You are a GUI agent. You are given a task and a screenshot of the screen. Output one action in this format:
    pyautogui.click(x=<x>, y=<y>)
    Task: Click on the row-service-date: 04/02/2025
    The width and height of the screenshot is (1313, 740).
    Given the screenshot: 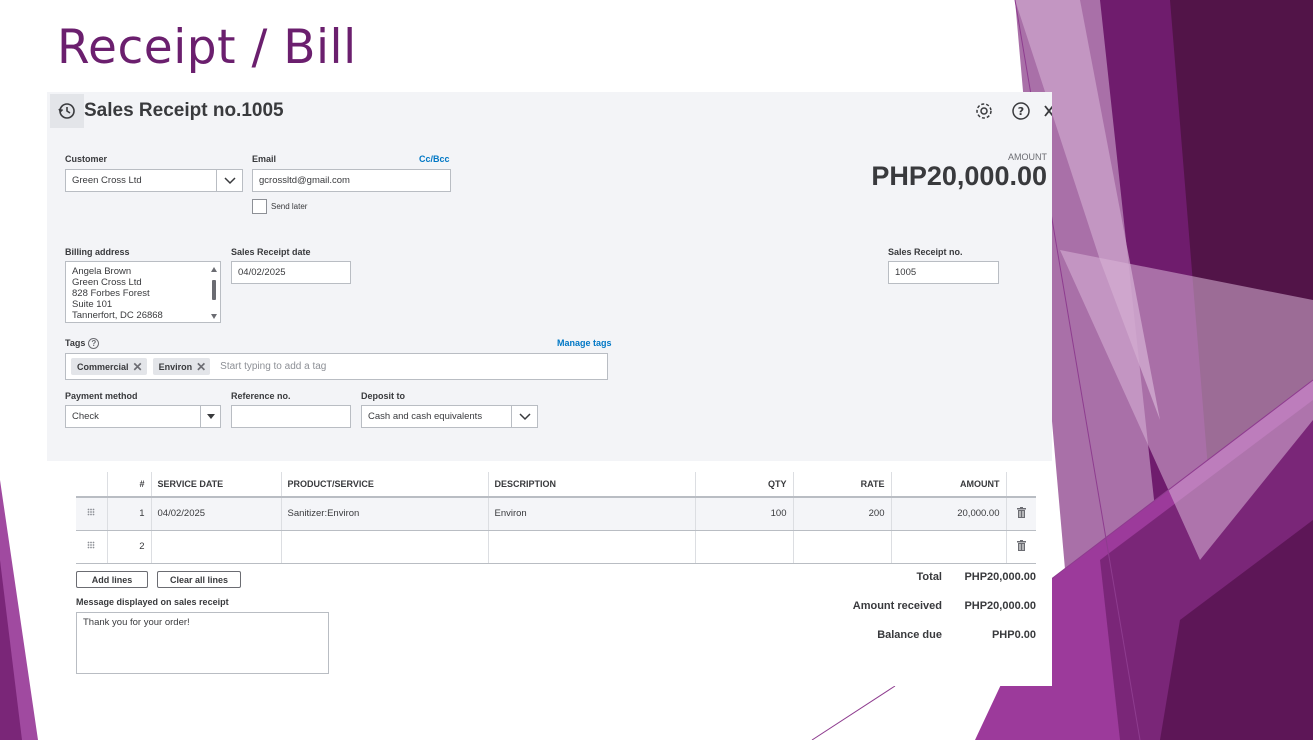 What is the action you would take?
    pyautogui.click(x=215, y=514)
    